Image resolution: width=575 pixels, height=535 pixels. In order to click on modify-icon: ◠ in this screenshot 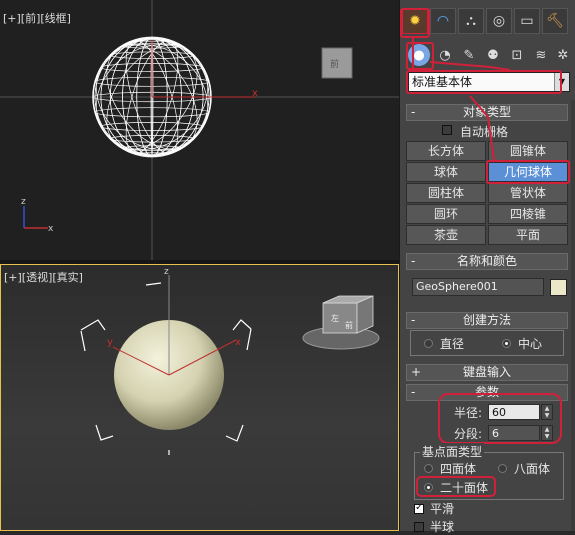, I will do `click(443, 21)`.